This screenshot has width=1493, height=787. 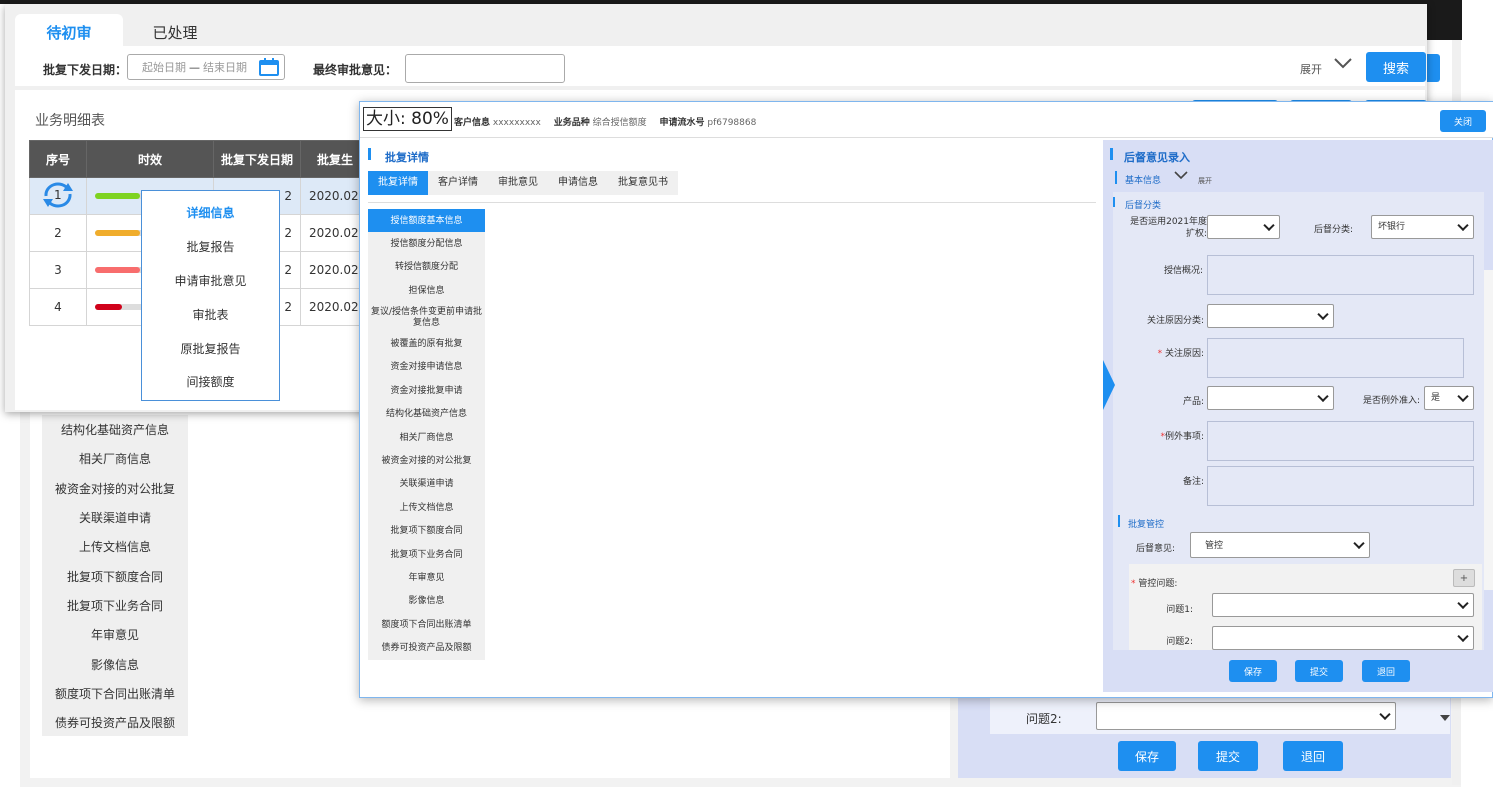 I want to click on refresh-icon: 1, so click(x=58, y=195).